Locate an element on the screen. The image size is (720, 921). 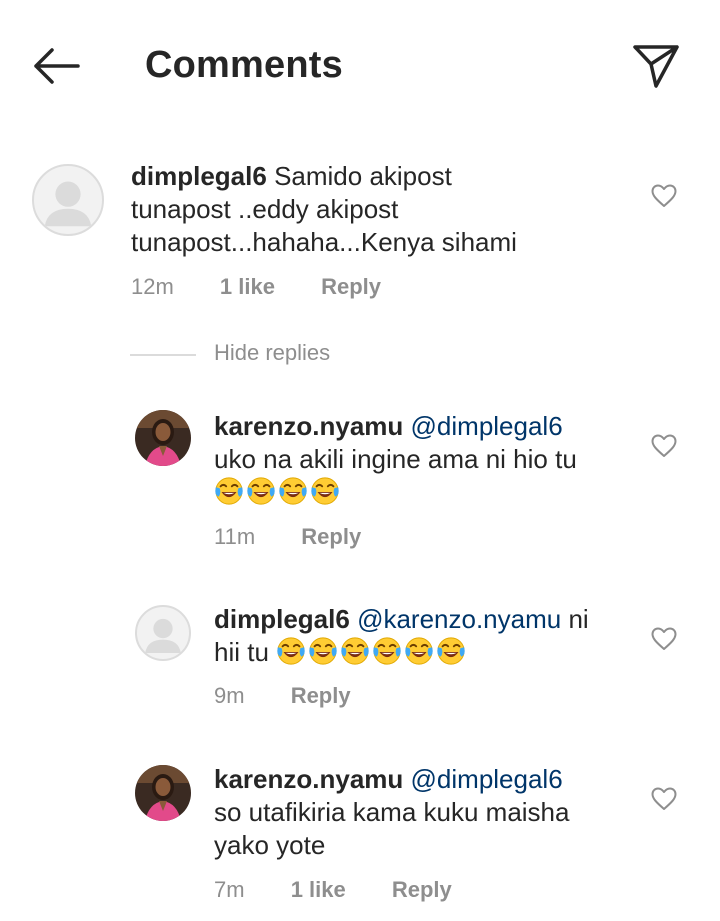
paper-plane-icon is located at coordinates (656, 66).